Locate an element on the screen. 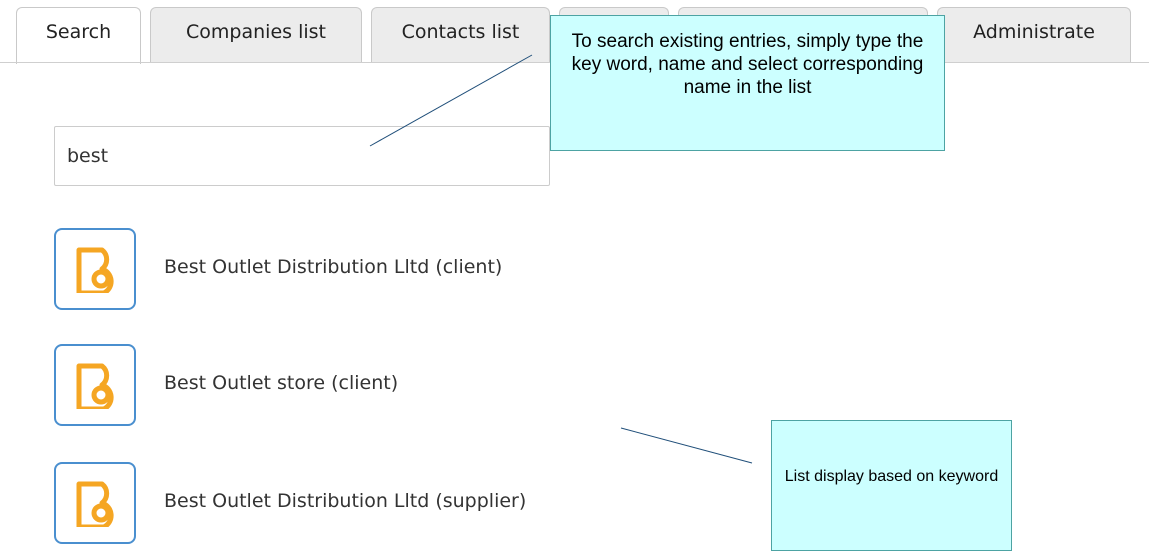  tab-contacts-list: Contacts list is located at coordinates (460, 34).